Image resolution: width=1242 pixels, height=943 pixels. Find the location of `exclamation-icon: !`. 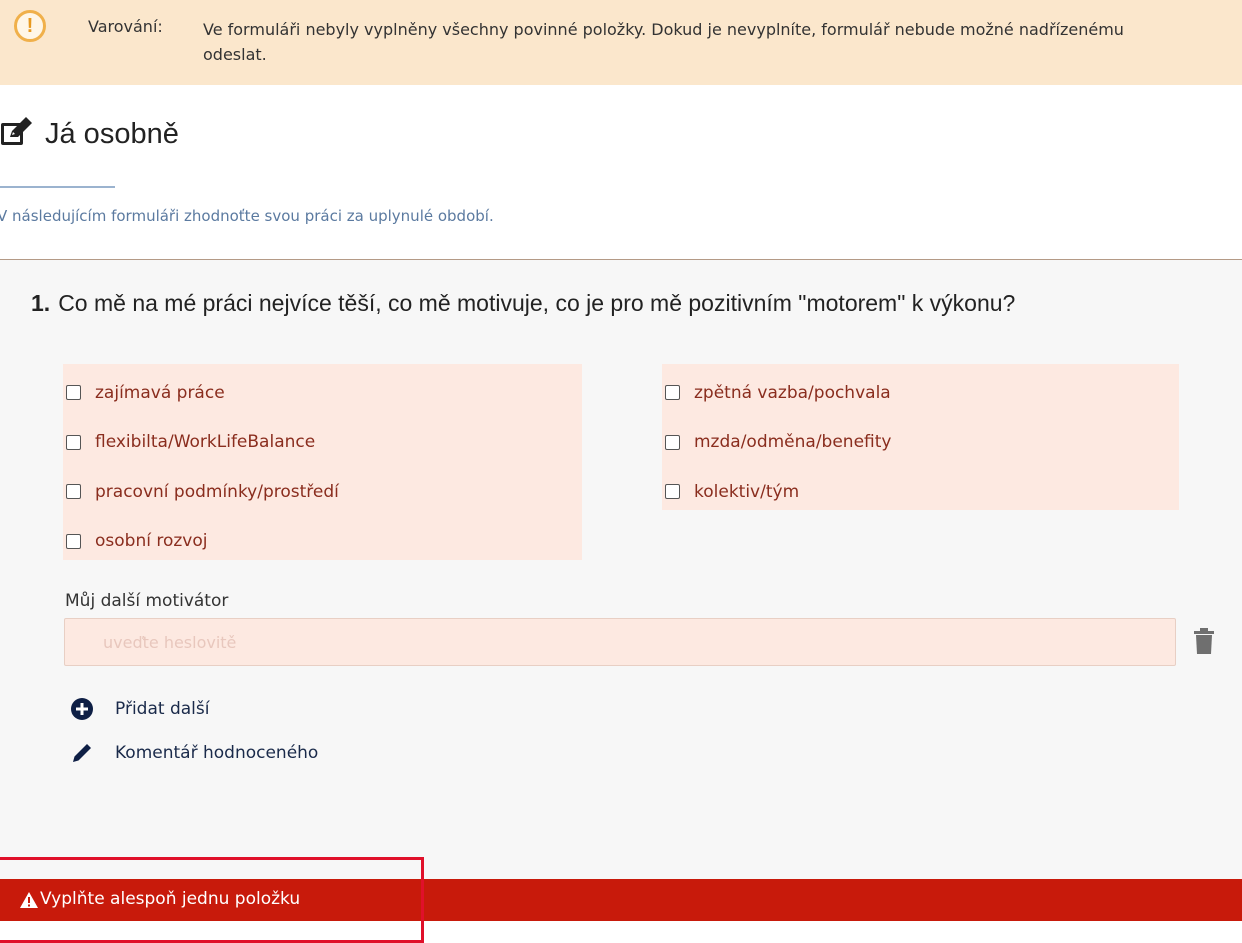

exclamation-icon: ! is located at coordinates (30, 26).